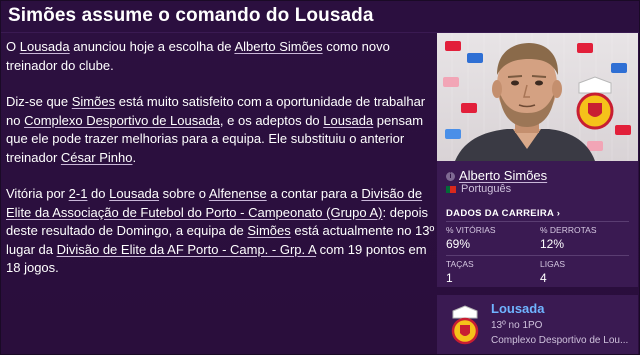 The width and height of the screenshot is (640, 355). I want to click on stat-label-cups: TAÇAS, so click(460, 264).